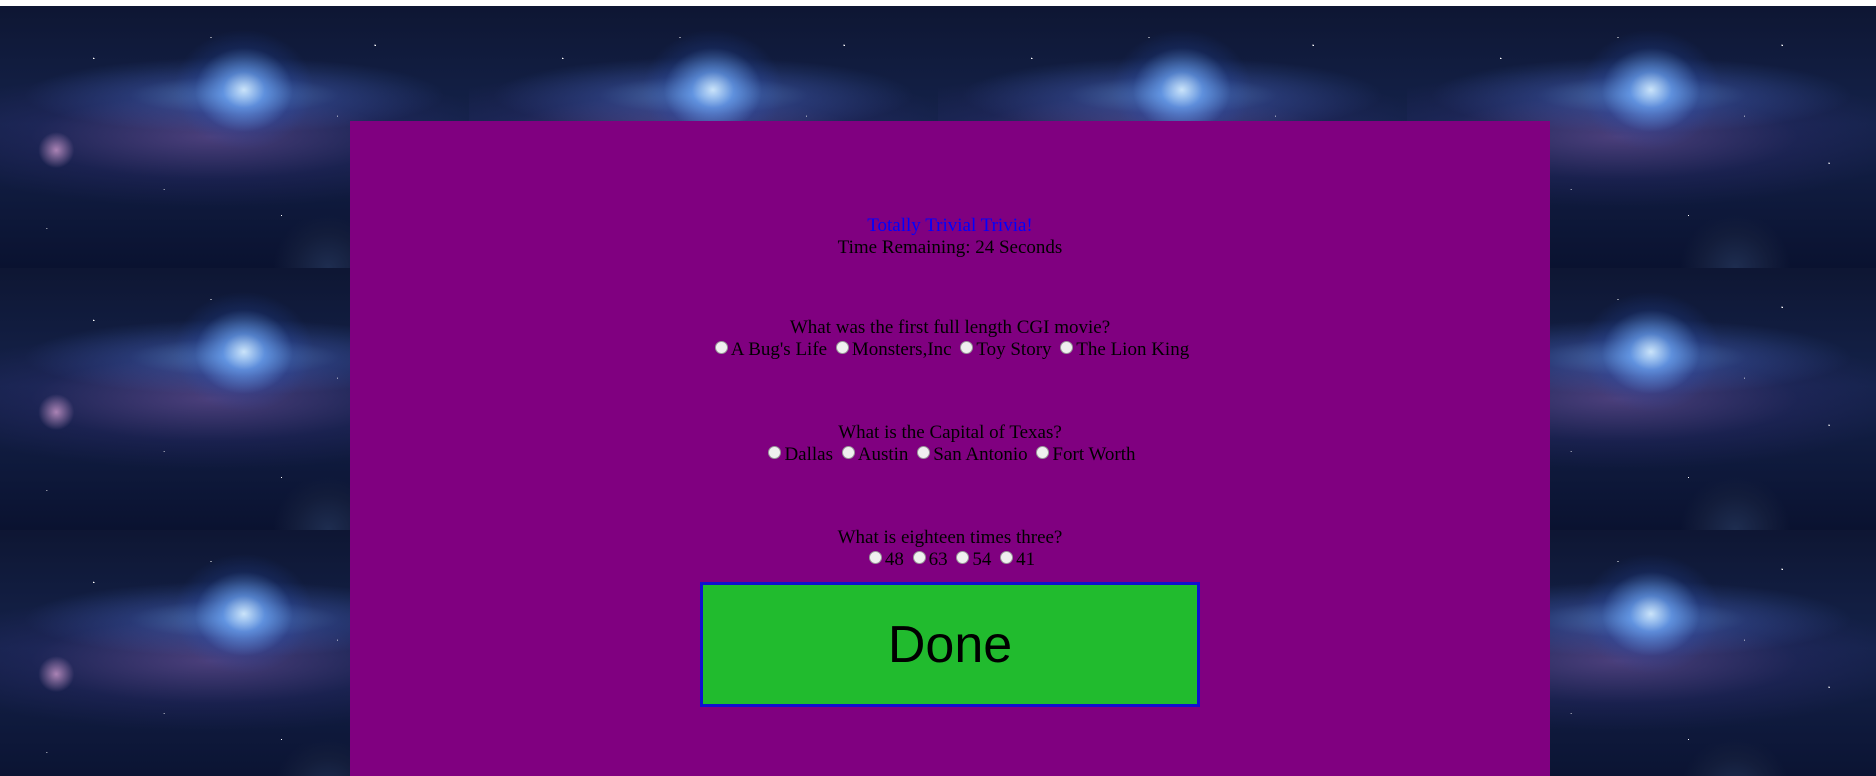 This screenshot has width=1876, height=776. Describe the element at coordinates (1014, 349) in the screenshot. I see `answer-label: Toy Story` at that location.